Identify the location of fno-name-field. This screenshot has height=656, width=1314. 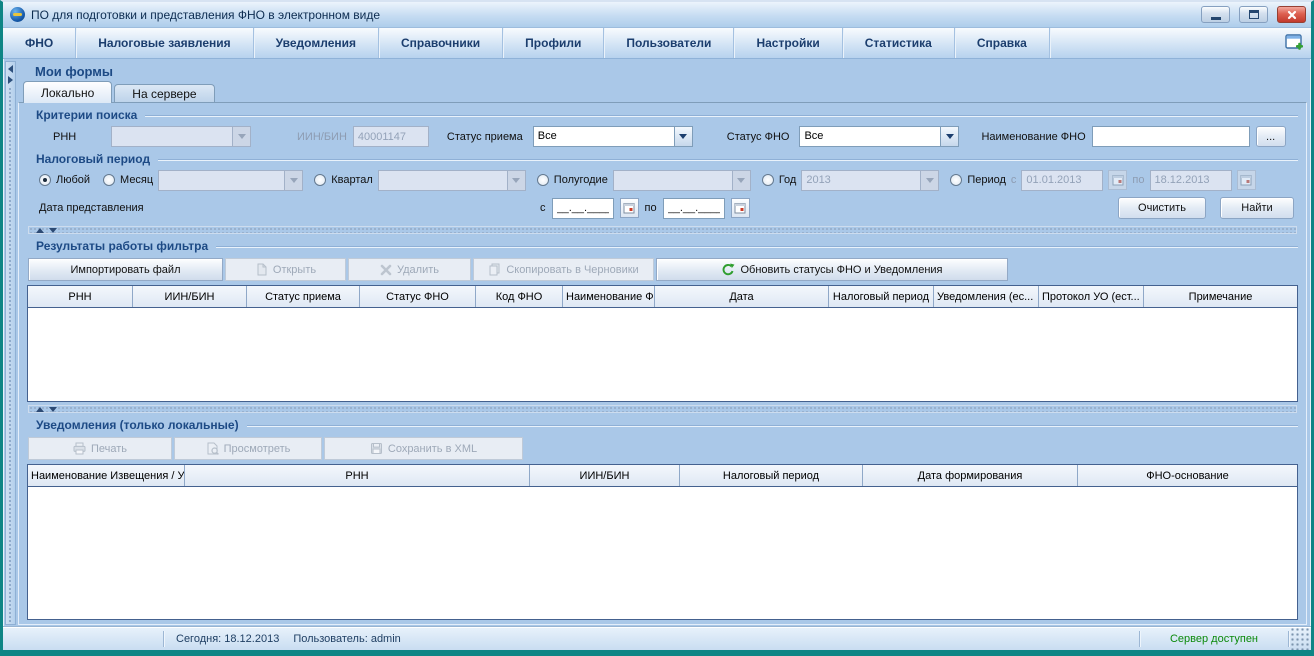
(1170, 136).